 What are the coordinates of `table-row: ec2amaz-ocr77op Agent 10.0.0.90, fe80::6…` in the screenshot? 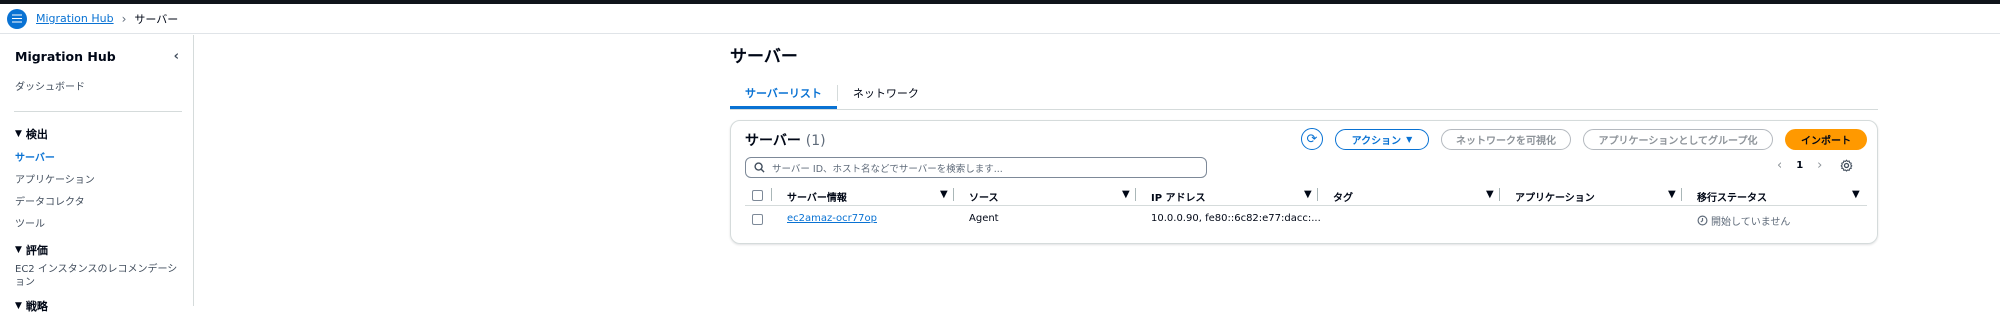 It's located at (1306, 220).